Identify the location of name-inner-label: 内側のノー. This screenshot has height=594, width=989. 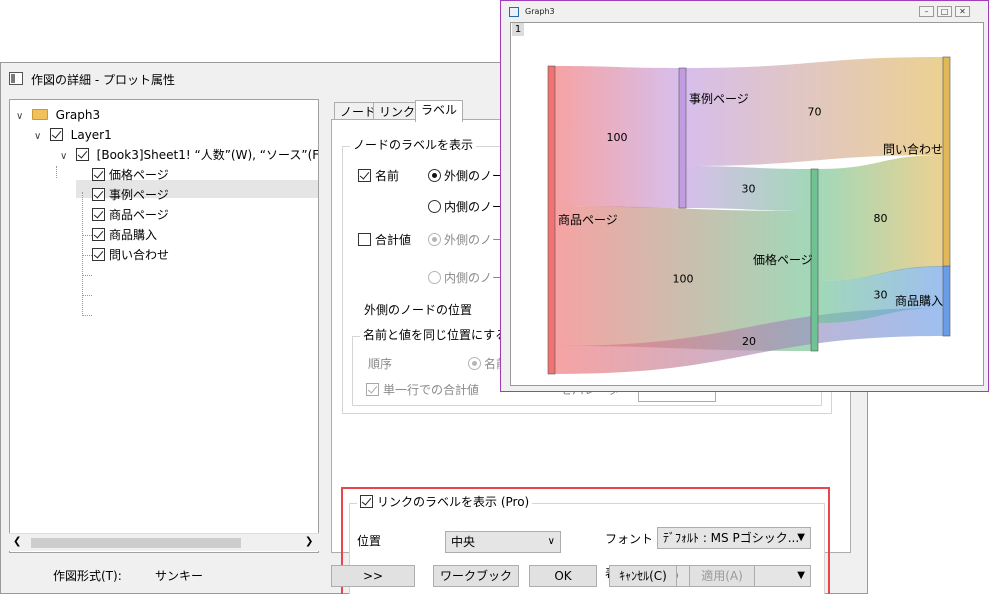
(474, 207).